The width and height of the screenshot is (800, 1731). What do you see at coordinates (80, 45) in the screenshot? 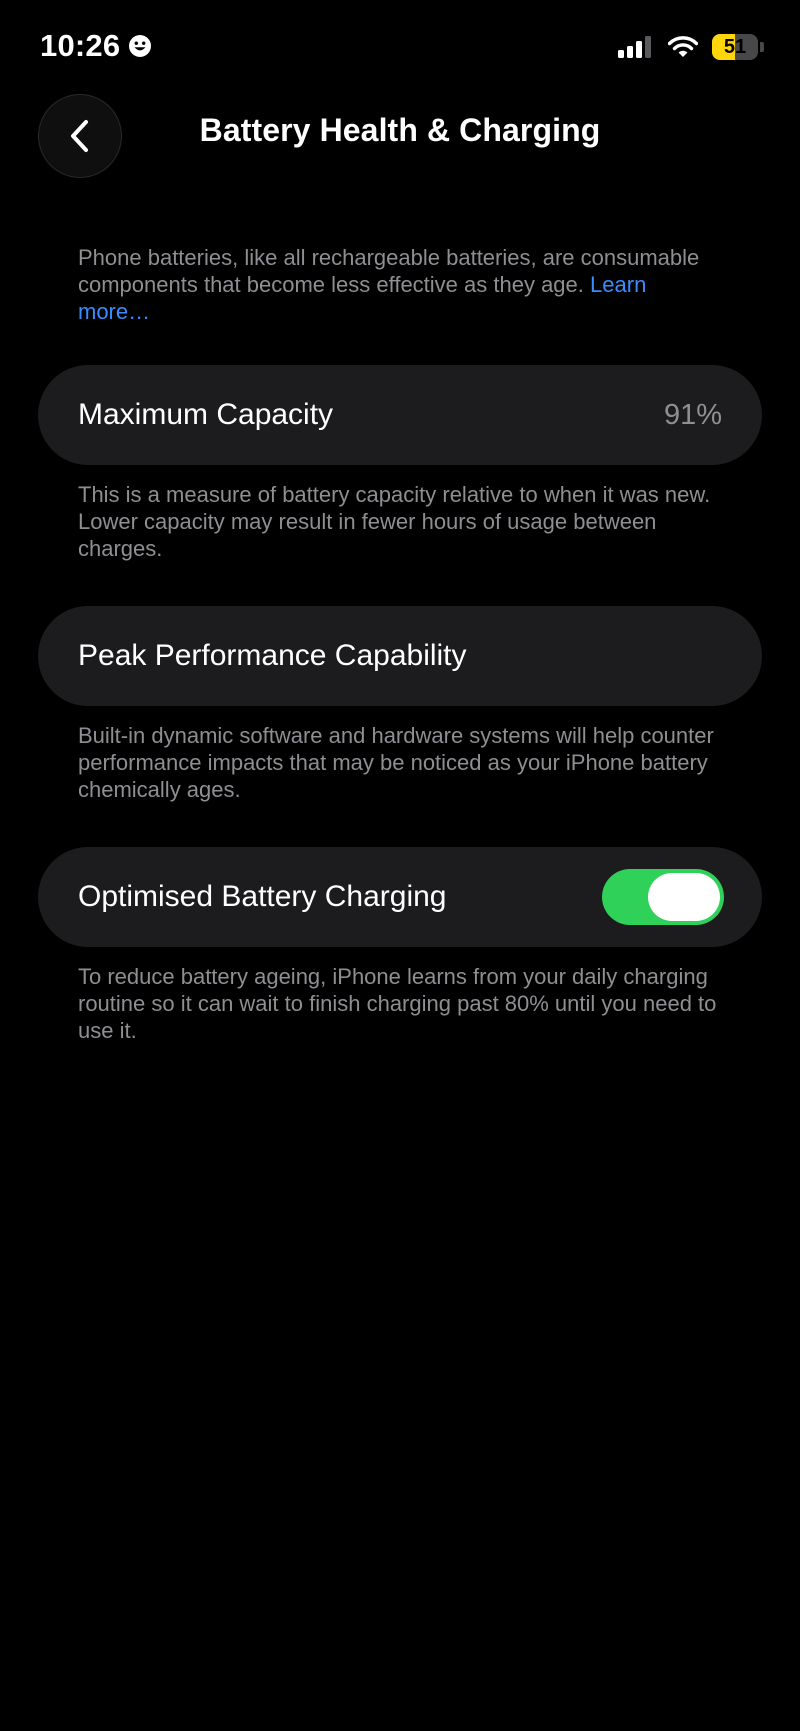
I see `status-time: 10:26` at bounding box center [80, 45].